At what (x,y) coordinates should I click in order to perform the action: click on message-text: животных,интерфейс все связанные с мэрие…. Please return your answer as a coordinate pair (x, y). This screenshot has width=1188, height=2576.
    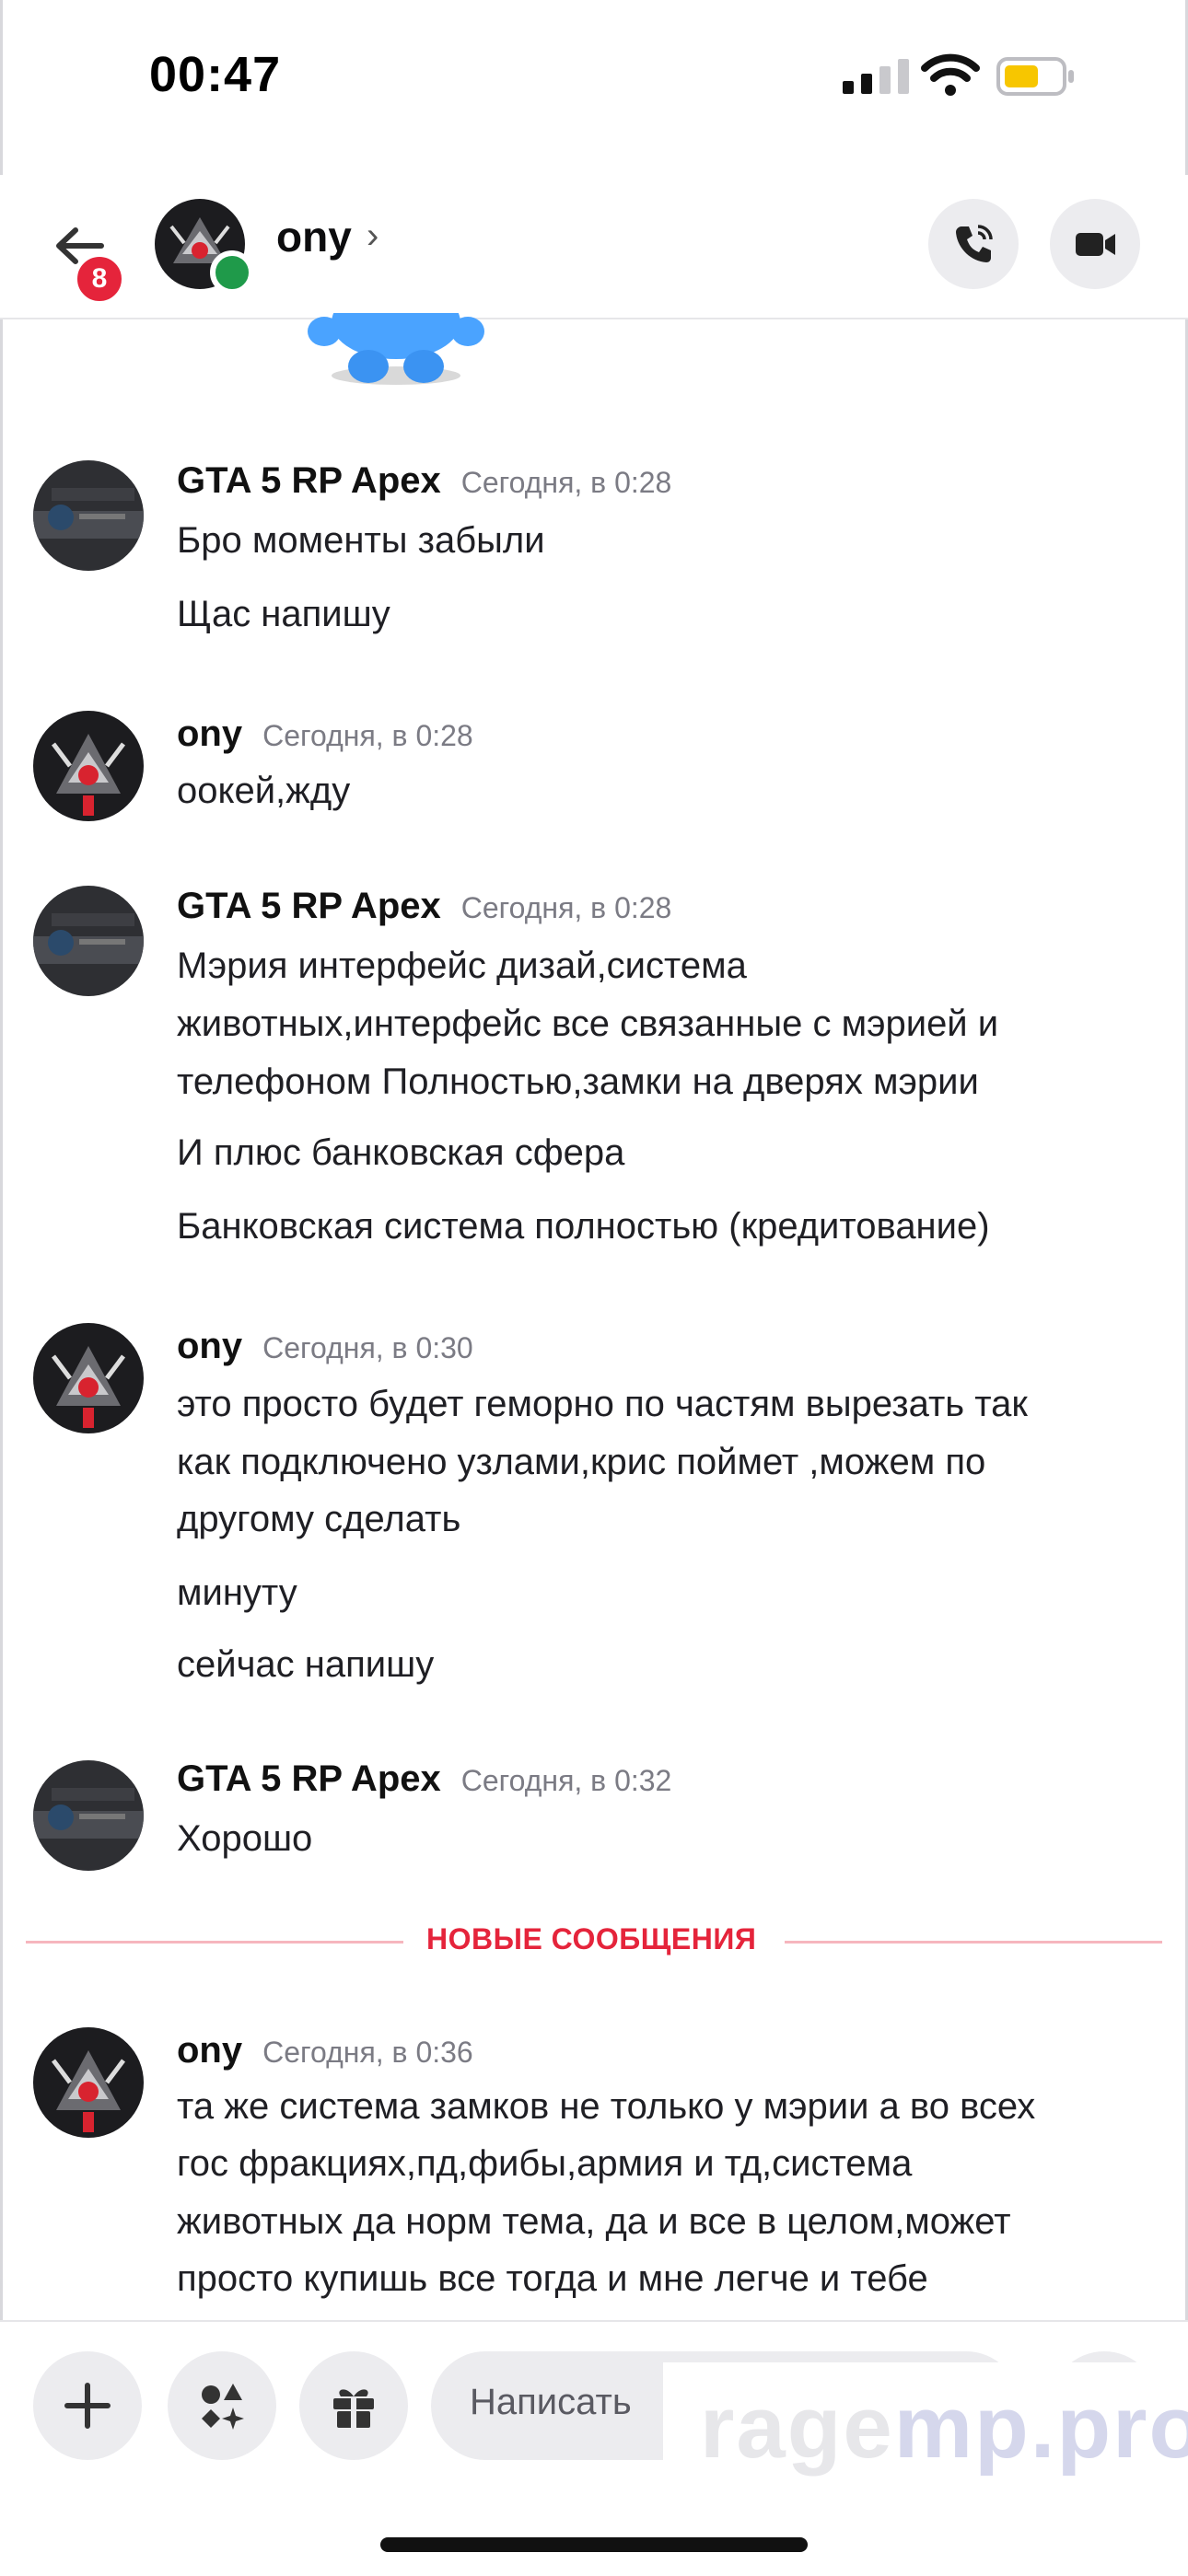
    Looking at the image, I should click on (588, 1024).